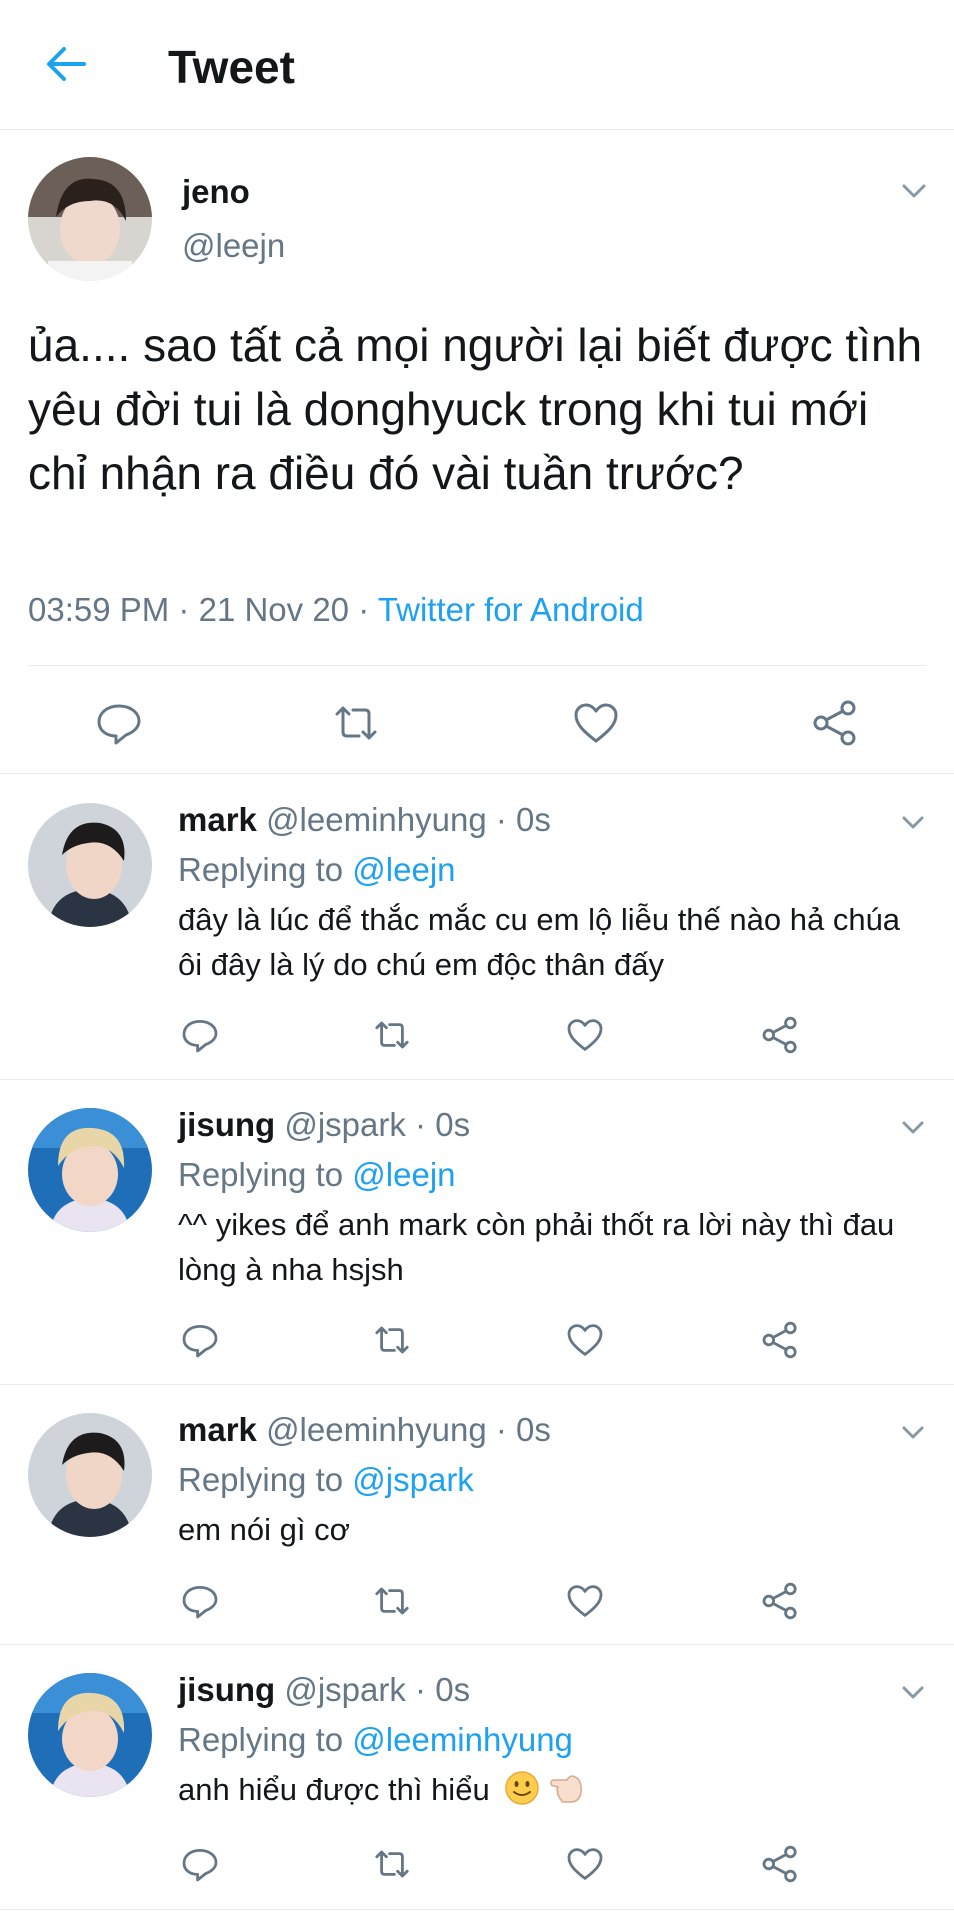 This screenshot has height=1920, width=954. Describe the element at coordinates (477, 665) in the screenshot. I see `divider` at that location.